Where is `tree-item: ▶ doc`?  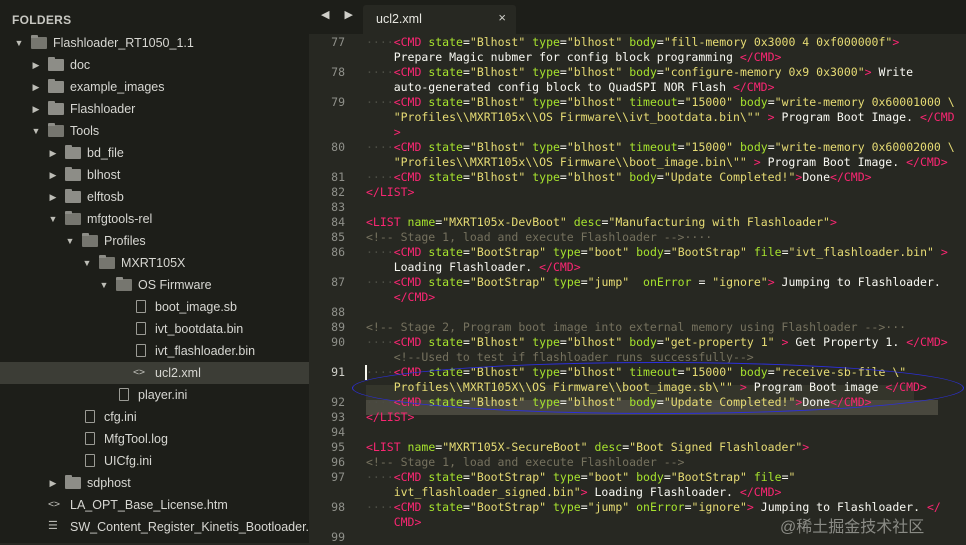 tree-item: ▶ doc is located at coordinates (154, 65).